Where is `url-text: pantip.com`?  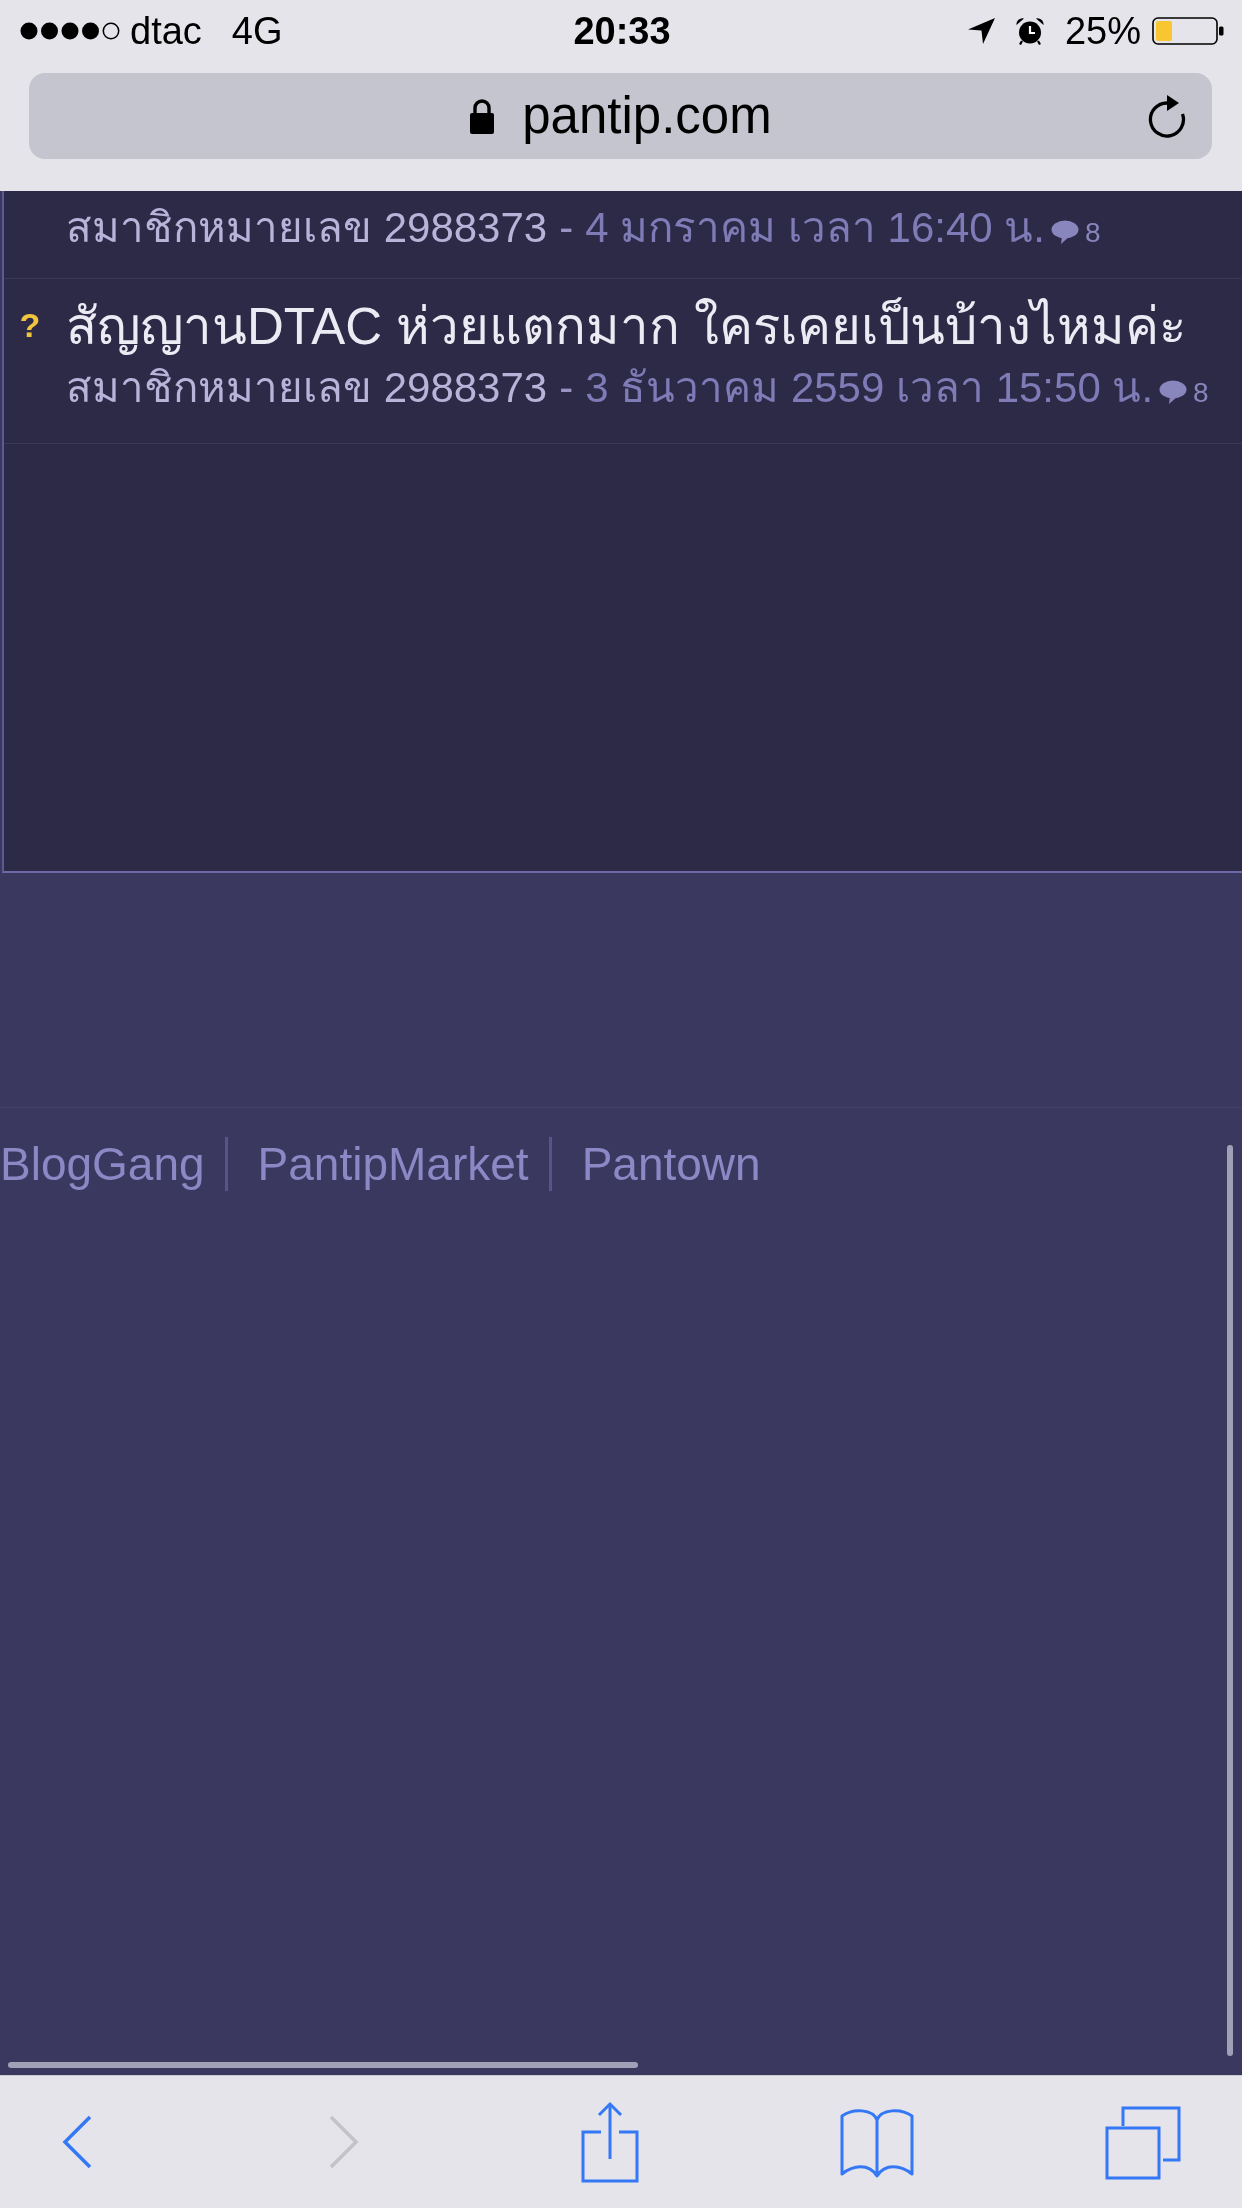 url-text: pantip.com is located at coordinates (647, 116).